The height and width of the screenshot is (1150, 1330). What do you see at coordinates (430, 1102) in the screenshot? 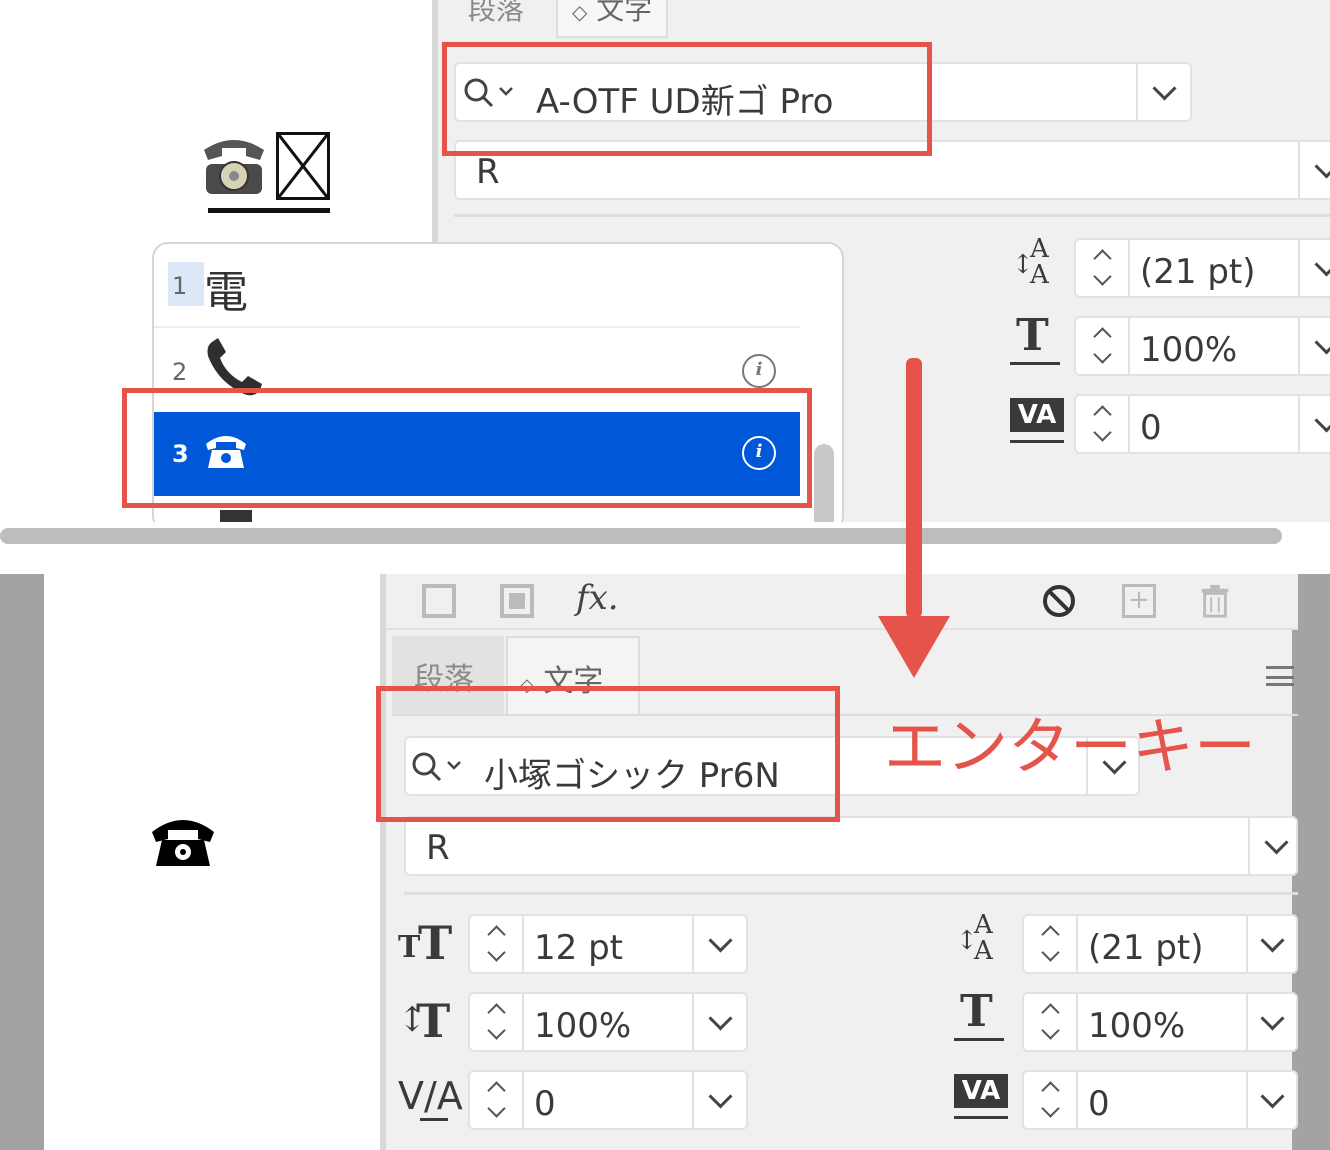
I see `kerning-icon: V/A` at bounding box center [430, 1102].